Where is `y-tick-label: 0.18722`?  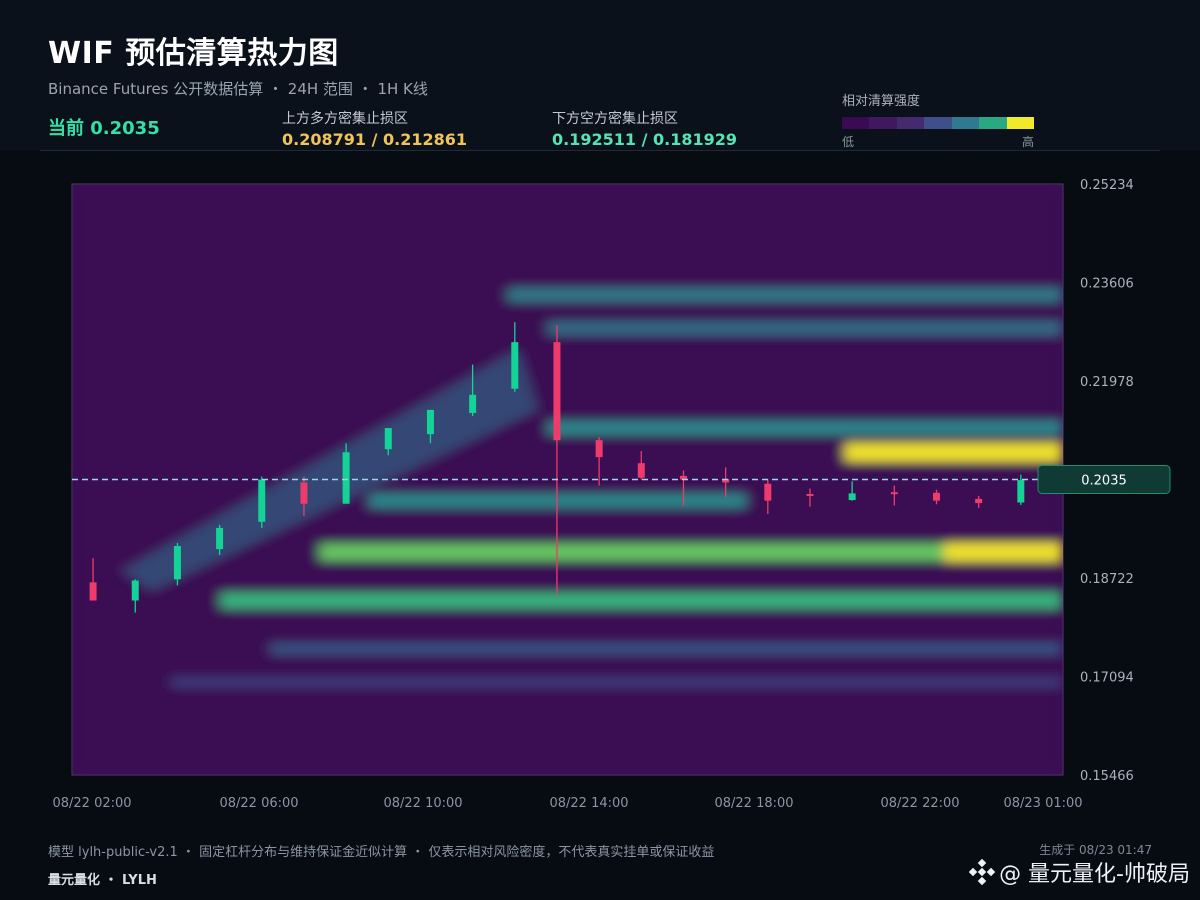
y-tick-label: 0.18722 is located at coordinates (1107, 579).